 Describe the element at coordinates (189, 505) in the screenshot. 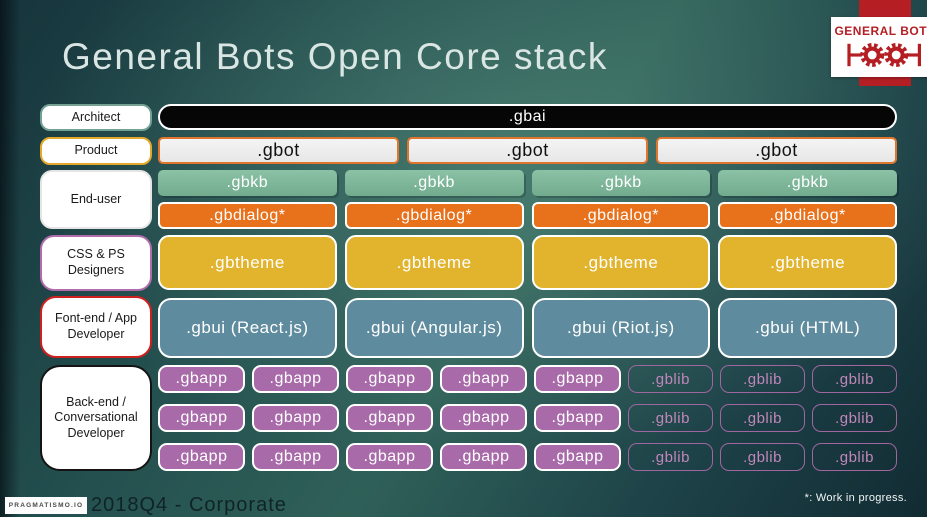

I see `slide-footer-label: 2018Q4 - Corporate` at that location.